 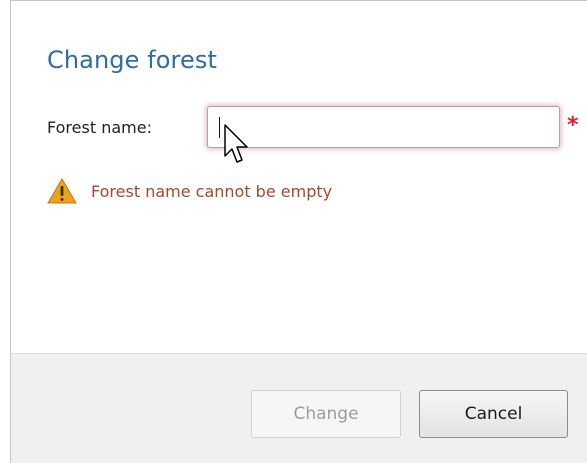 What do you see at coordinates (62, 191) in the screenshot?
I see `warning-icon` at bounding box center [62, 191].